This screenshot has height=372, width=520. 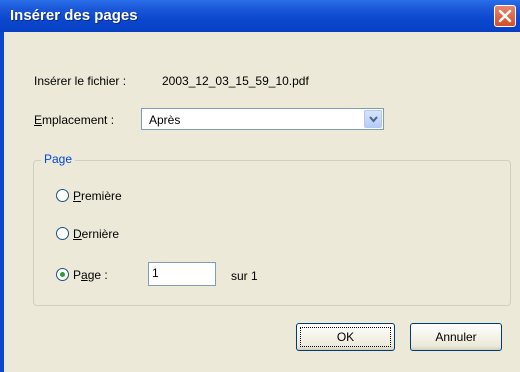 What do you see at coordinates (74, 15) in the screenshot?
I see `dialog-title: Insérer des pages` at bounding box center [74, 15].